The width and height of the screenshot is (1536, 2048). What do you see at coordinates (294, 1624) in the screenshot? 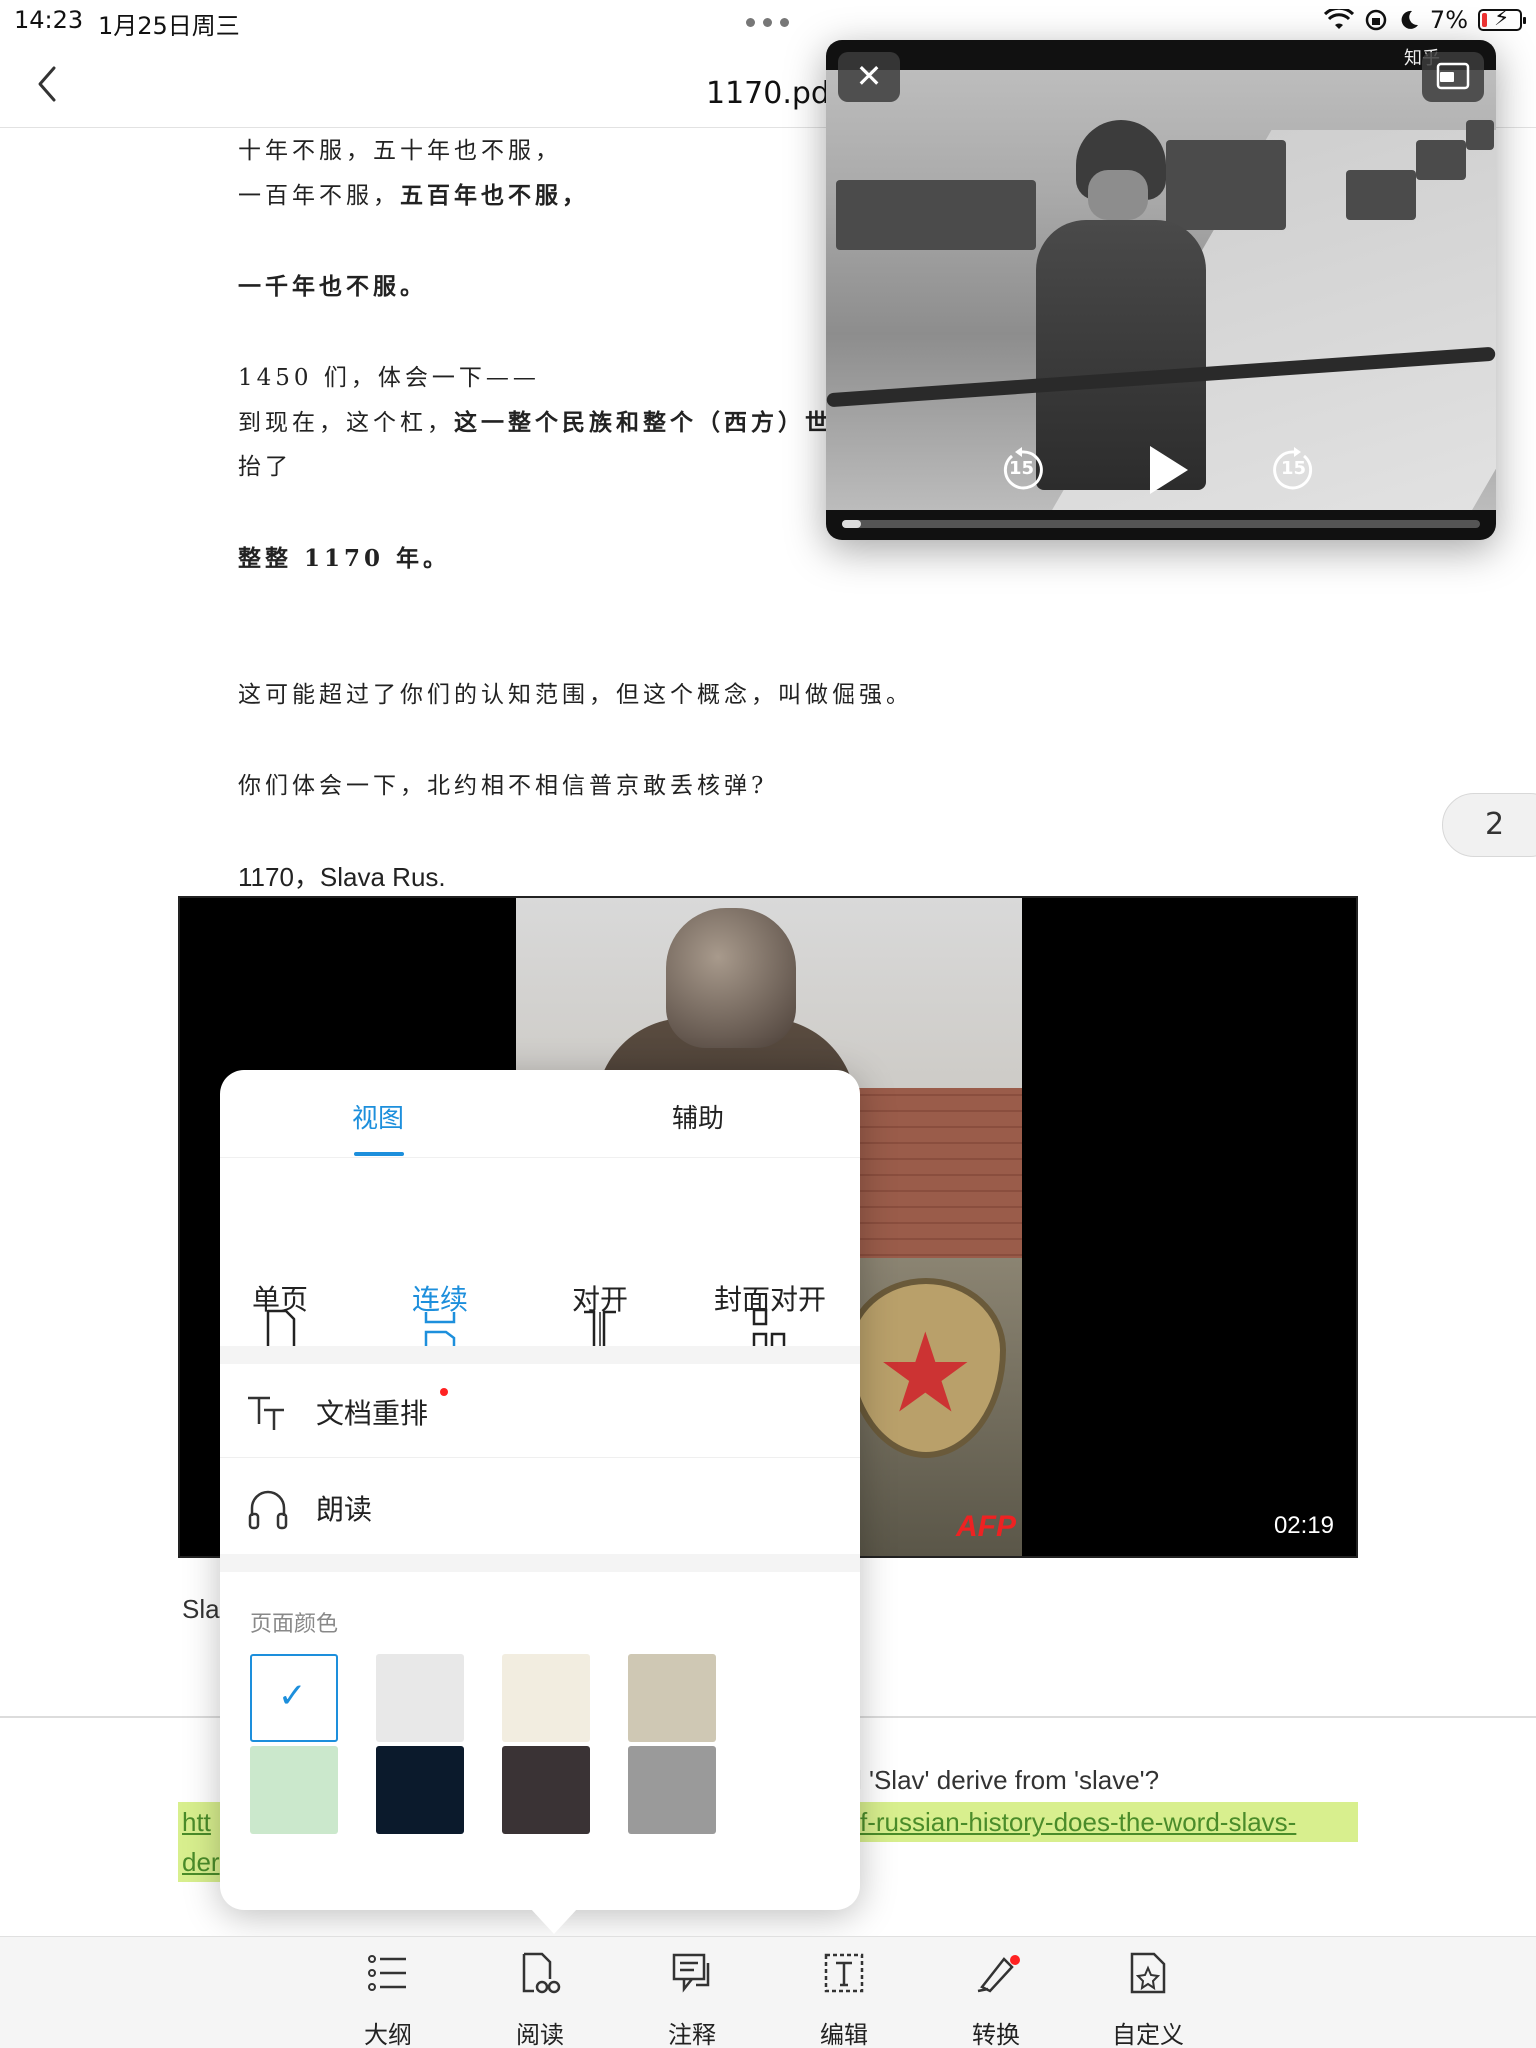
I see `page-color-title: 页面颜色` at bounding box center [294, 1624].